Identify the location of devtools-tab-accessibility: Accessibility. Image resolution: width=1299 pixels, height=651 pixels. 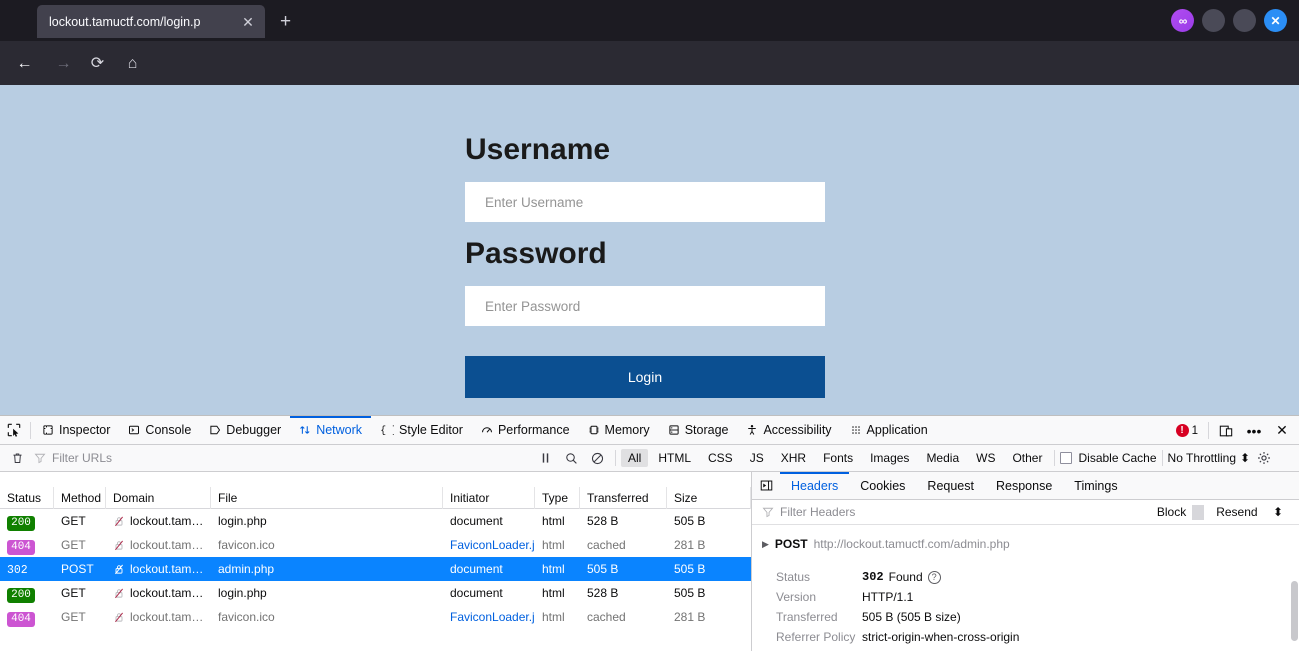
(788, 430).